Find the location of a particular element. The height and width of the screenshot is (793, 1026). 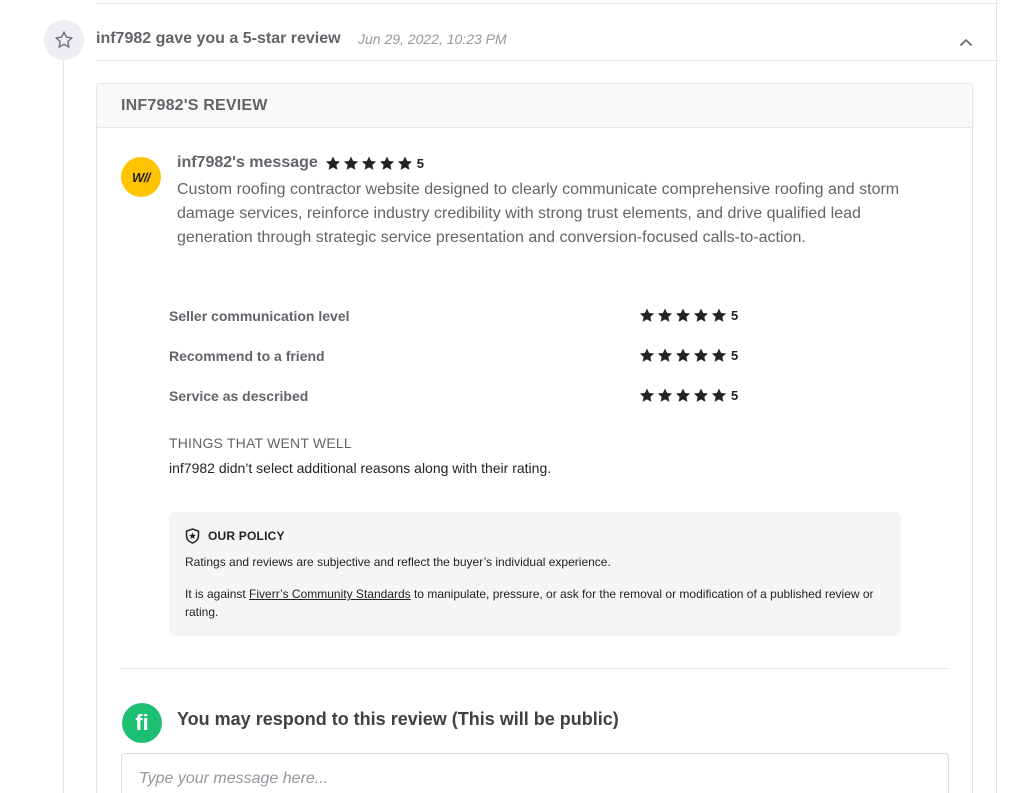

overall-rating-value: 5 is located at coordinates (420, 163).